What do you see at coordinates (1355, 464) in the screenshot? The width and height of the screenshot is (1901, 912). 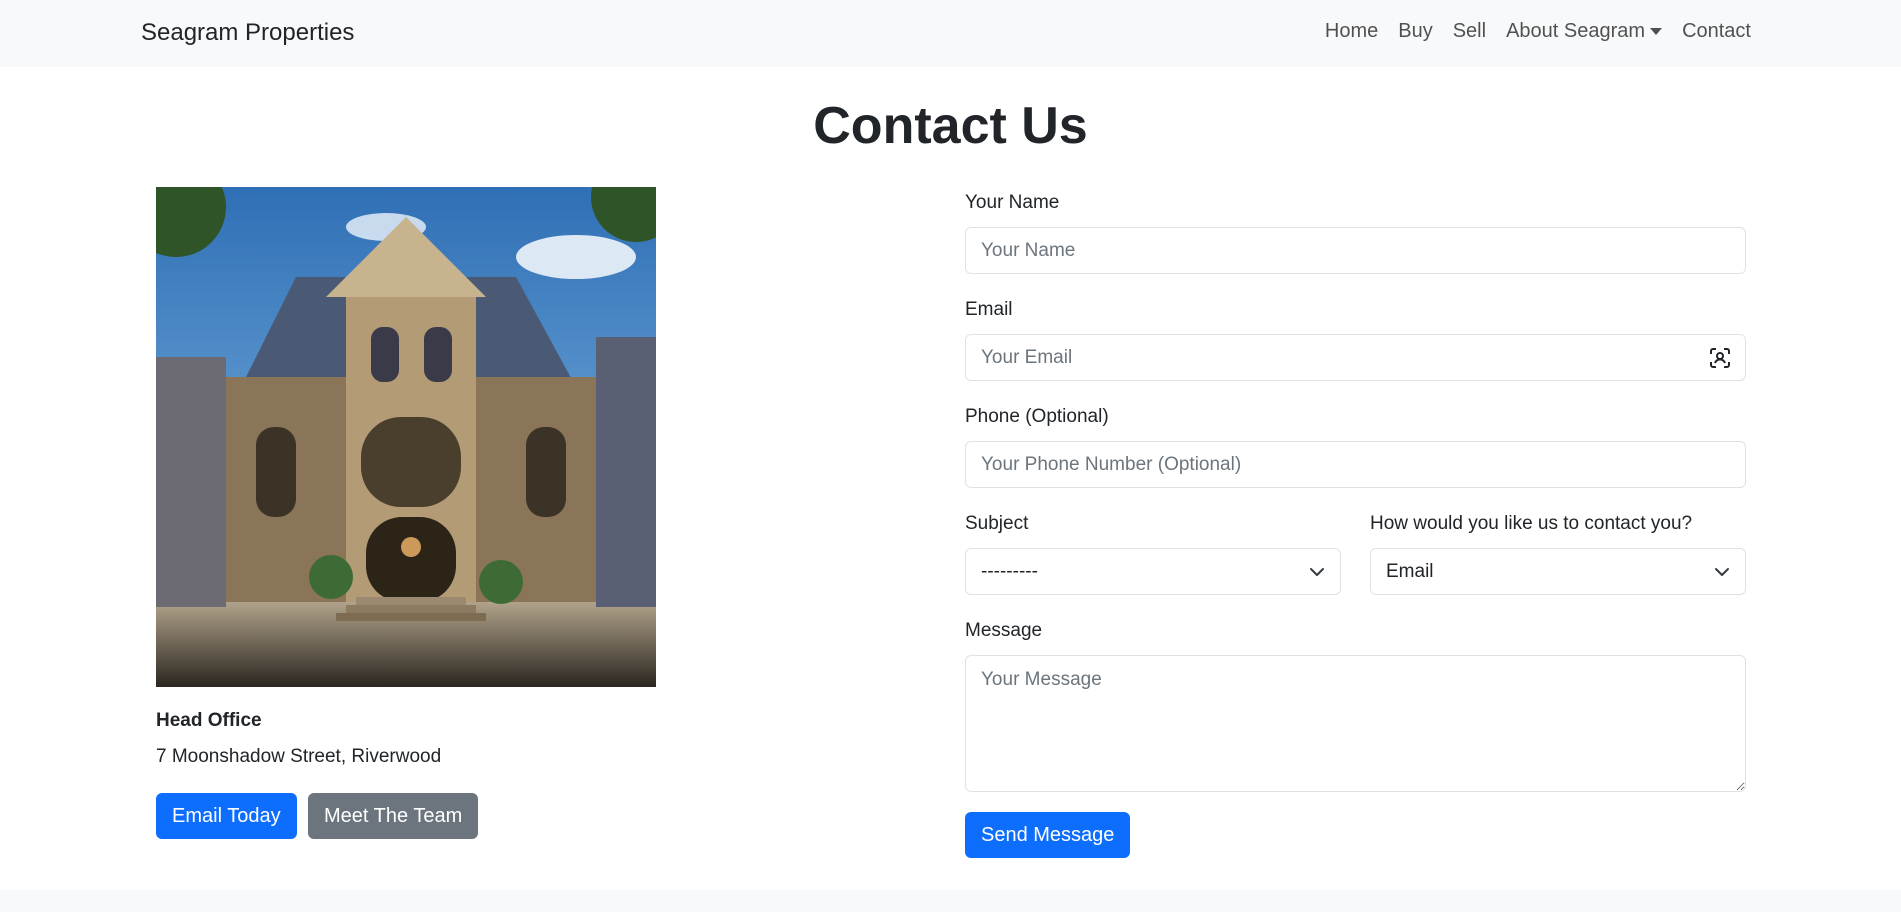 I see `phone-input` at bounding box center [1355, 464].